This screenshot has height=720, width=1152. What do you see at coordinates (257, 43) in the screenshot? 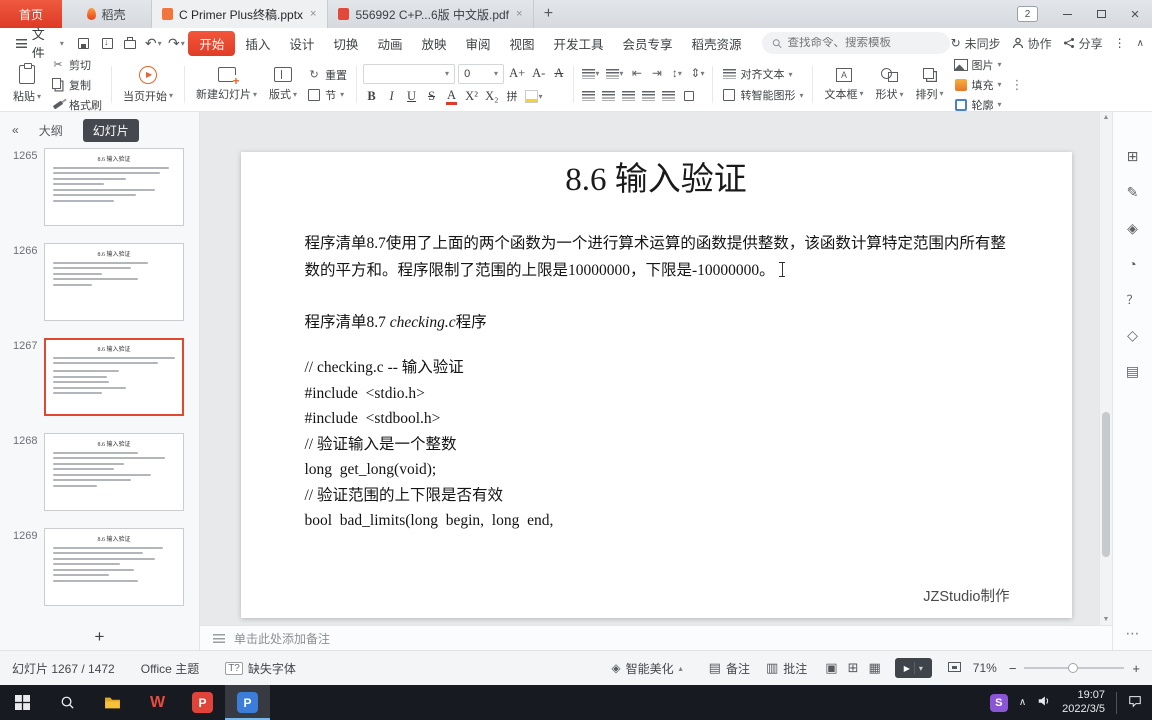
I see `ribbon-tab-insert: 插入` at bounding box center [257, 43].